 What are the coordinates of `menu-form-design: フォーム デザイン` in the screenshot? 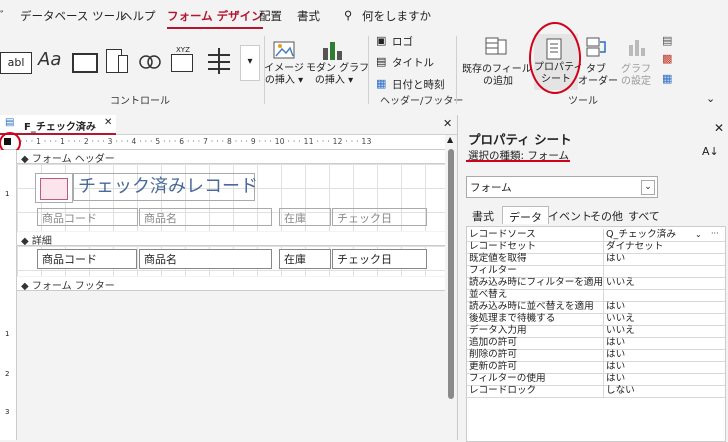 It's located at (215, 18).